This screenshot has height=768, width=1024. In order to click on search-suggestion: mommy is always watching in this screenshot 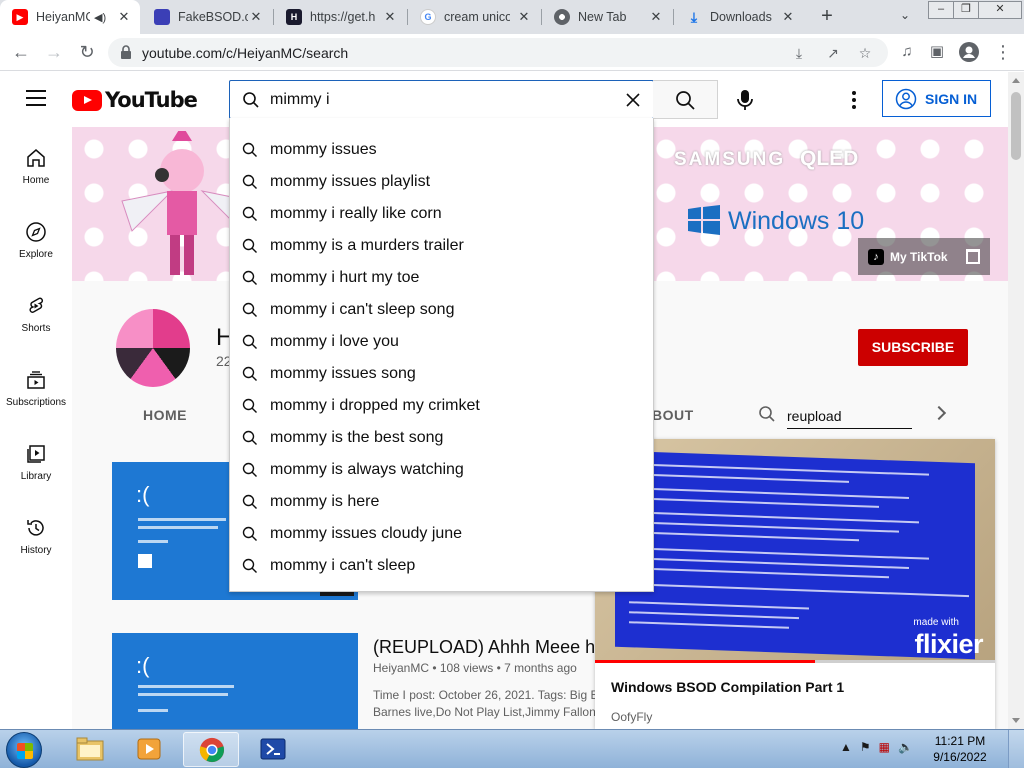, I will do `click(441, 470)`.